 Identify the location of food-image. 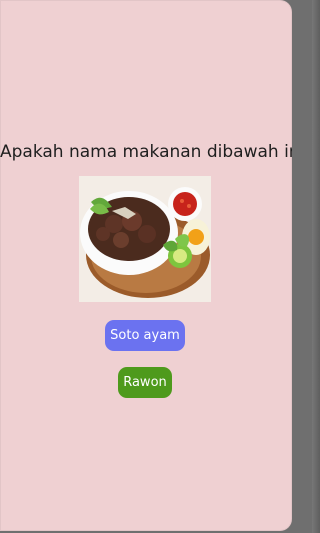
(145, 239).